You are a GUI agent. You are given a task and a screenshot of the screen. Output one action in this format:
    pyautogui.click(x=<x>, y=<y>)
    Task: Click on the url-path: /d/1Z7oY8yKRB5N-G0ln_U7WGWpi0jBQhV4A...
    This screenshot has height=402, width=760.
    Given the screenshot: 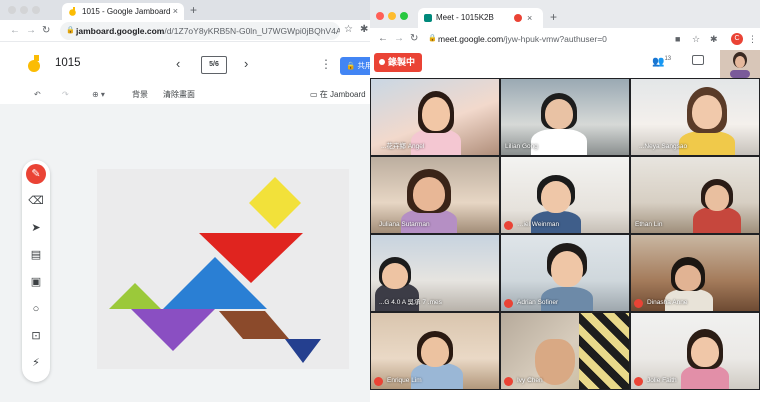 What is the action you would take?
    pyautogui.click(x=252, y=31)
    